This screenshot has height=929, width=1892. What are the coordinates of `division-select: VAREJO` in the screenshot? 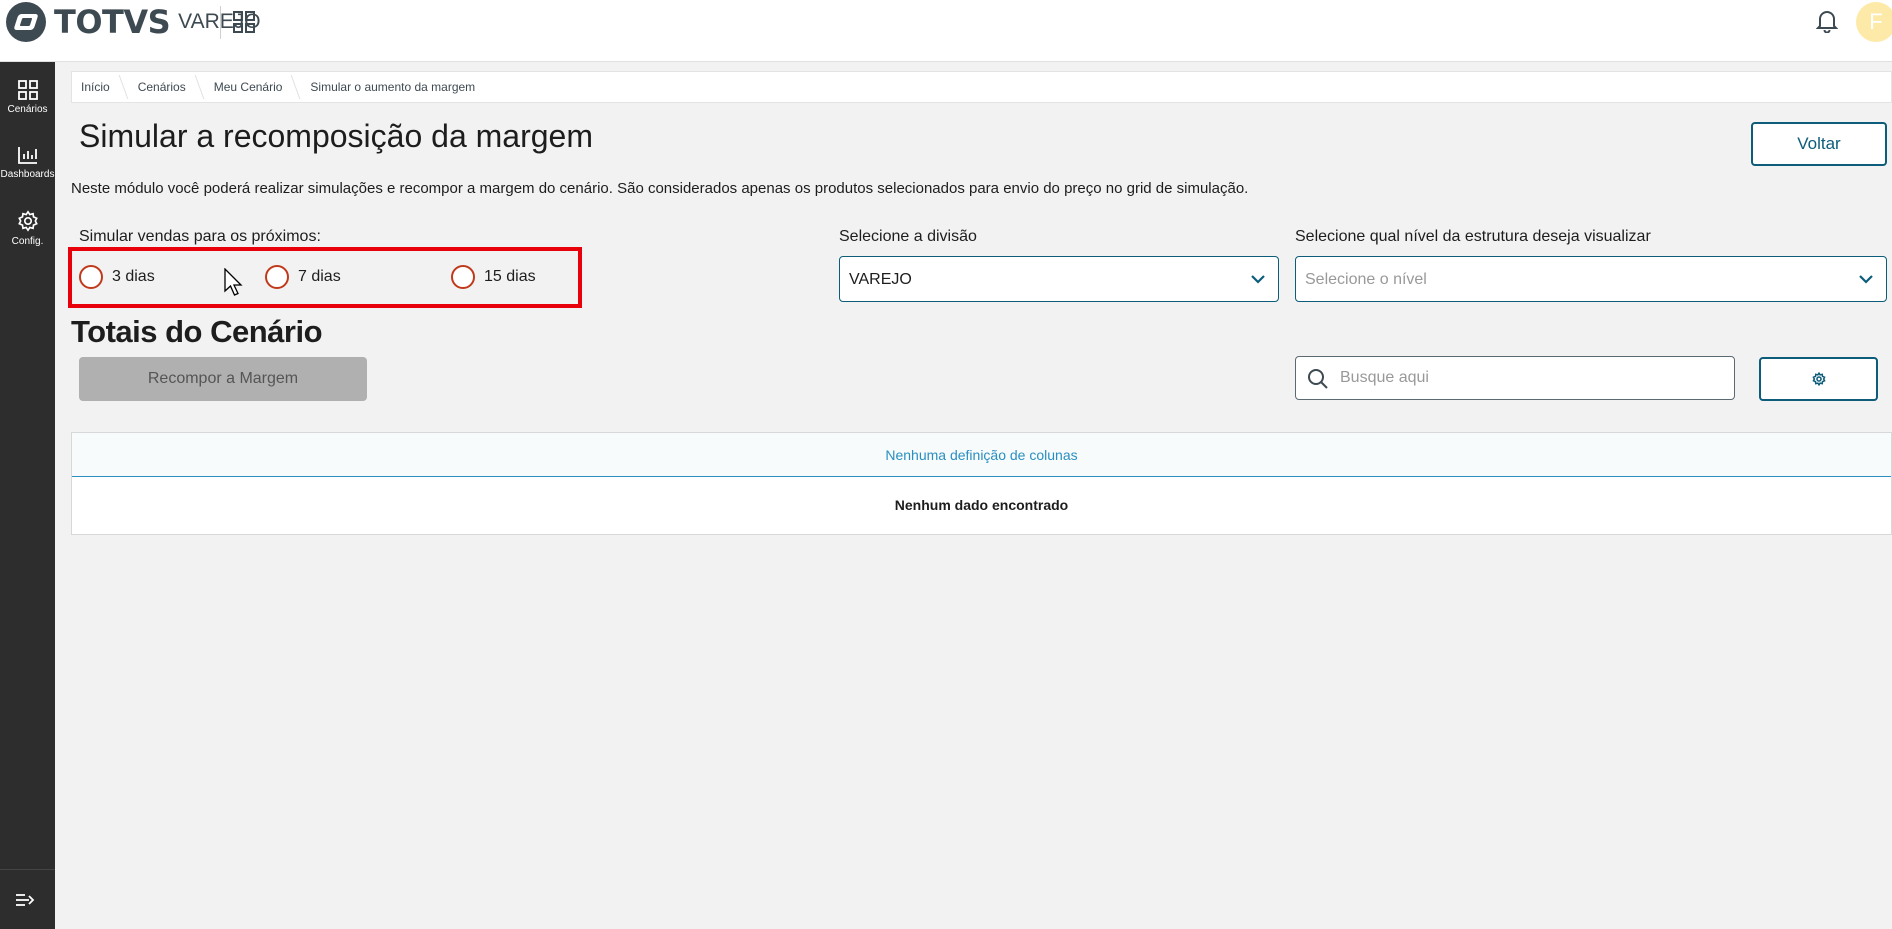 It's located at (1059, 279).